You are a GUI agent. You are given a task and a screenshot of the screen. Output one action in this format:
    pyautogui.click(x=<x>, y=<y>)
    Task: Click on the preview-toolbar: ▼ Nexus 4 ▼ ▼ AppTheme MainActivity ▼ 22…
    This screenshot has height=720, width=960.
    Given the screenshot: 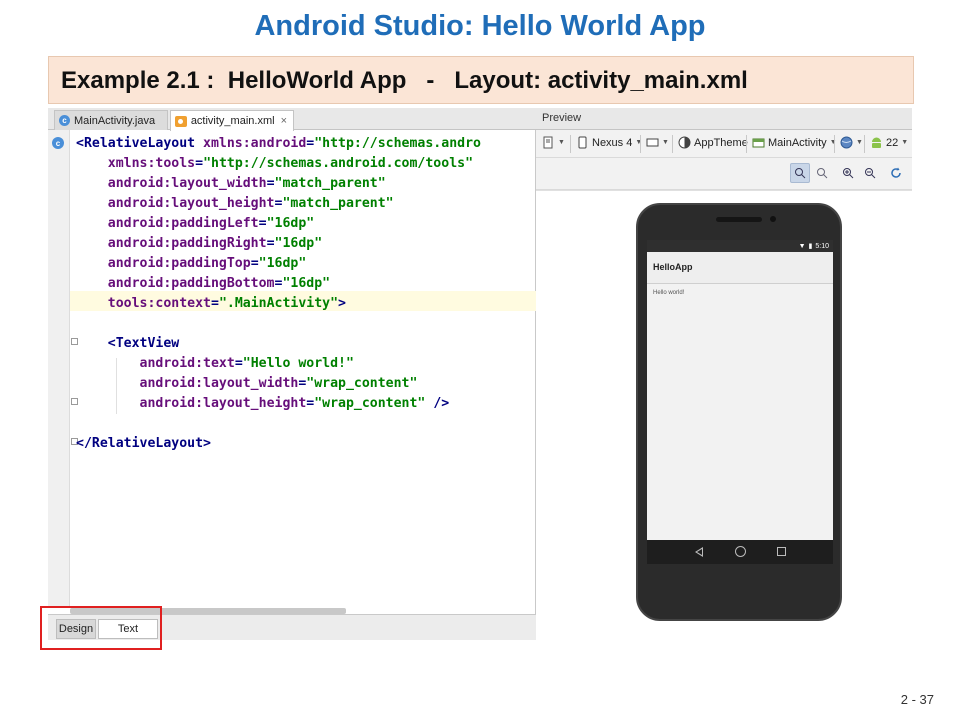 What is the action you would take?
    pyautogui.click(x=724, y=144)
    